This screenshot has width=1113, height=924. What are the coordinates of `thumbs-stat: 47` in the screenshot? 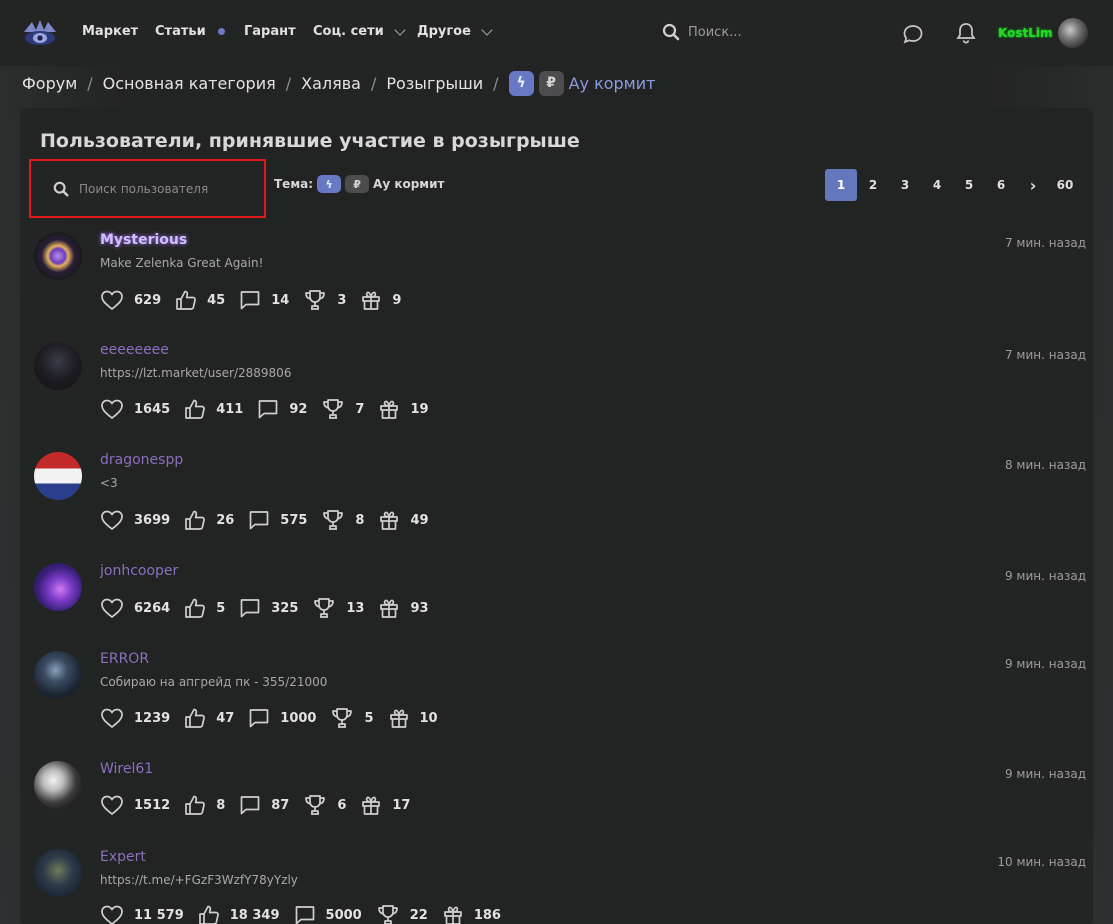 It's located at (209, 718).